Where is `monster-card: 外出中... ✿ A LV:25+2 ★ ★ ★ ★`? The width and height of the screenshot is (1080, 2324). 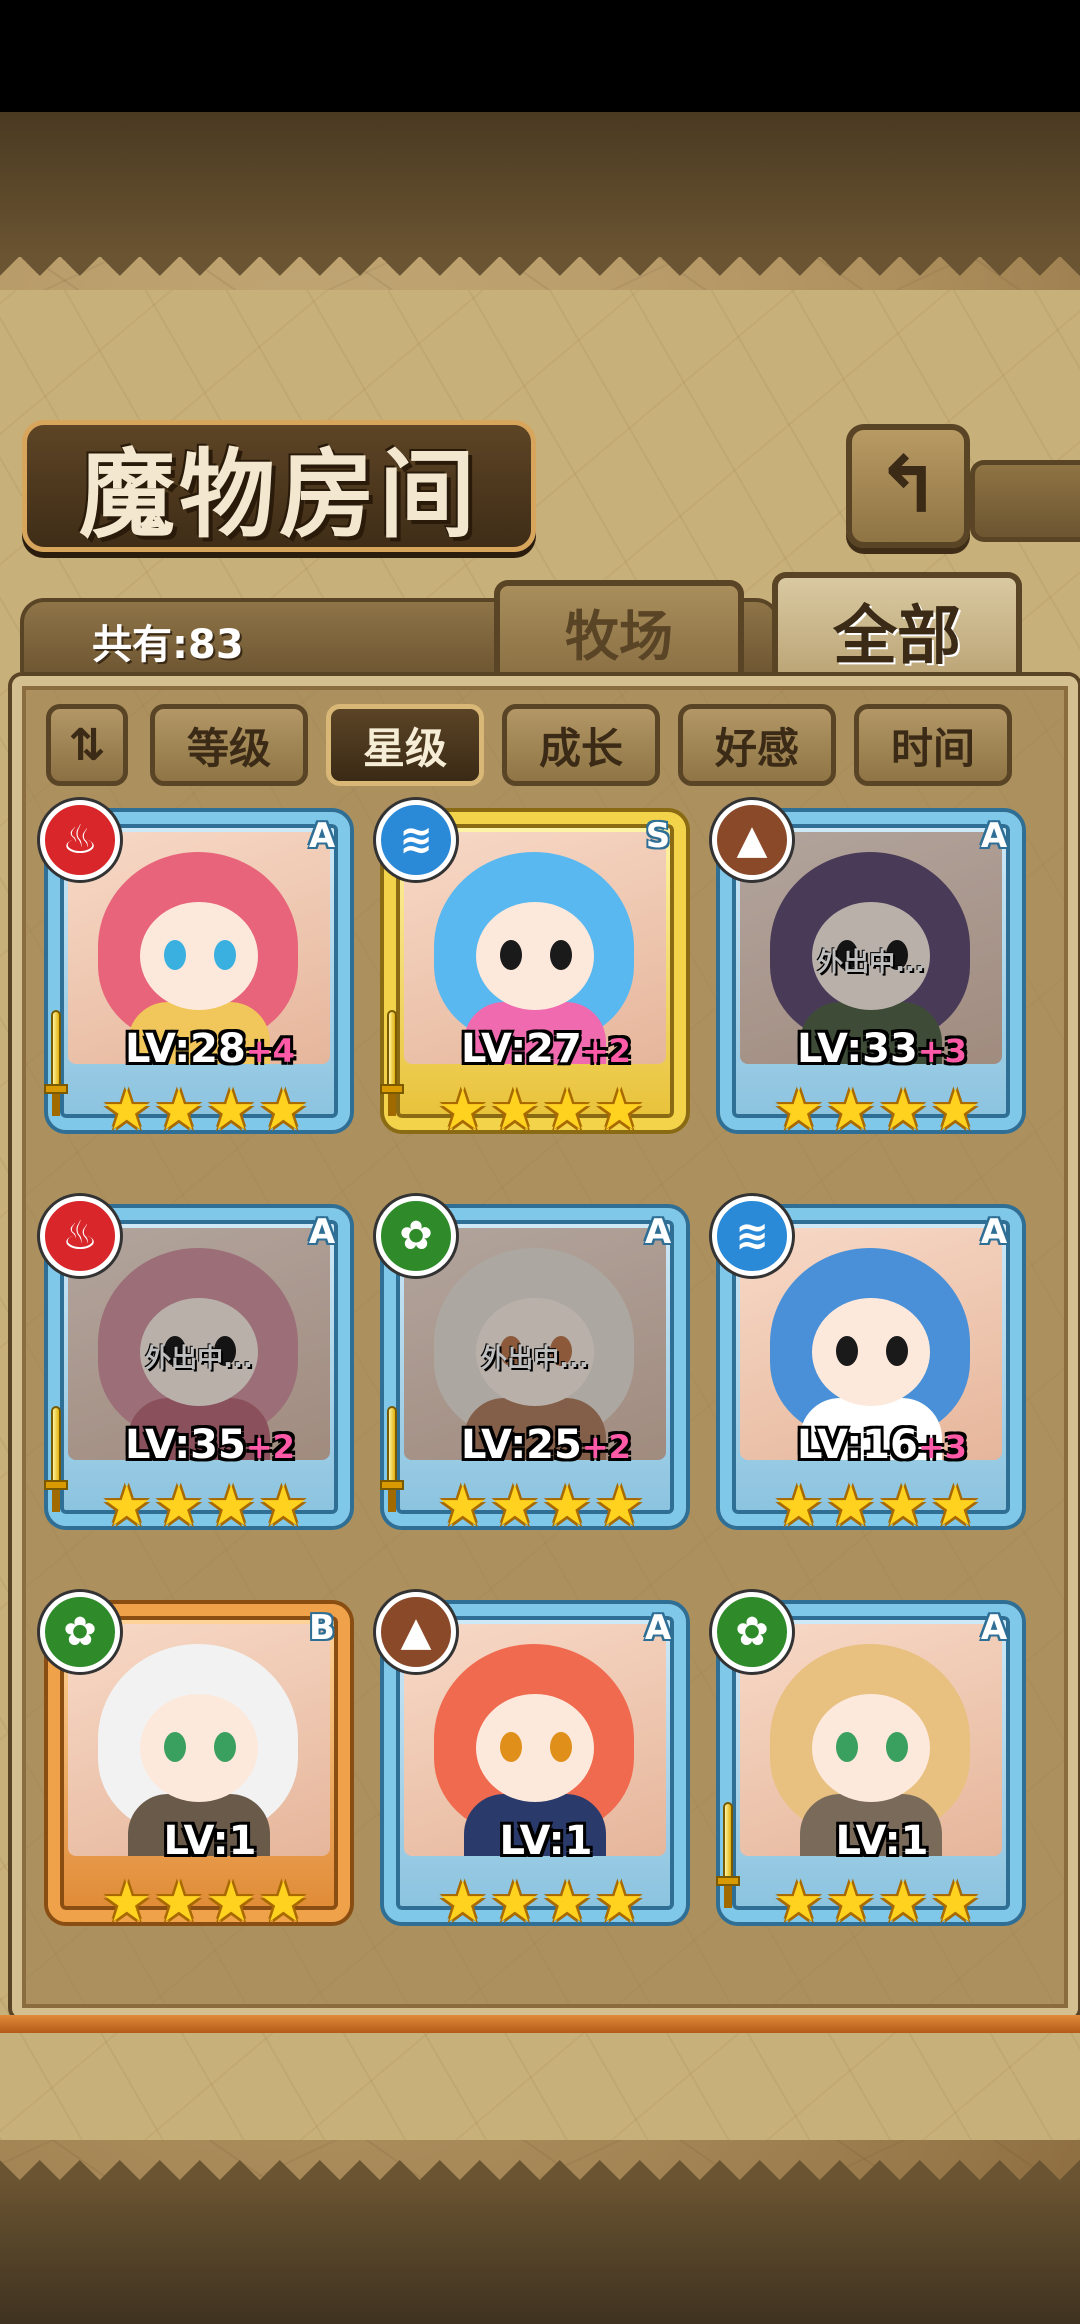
monster-card: 外出中... ✿ A LV:25+2 ★ ★ ★ ★ is located at coordinates (535, 1376).